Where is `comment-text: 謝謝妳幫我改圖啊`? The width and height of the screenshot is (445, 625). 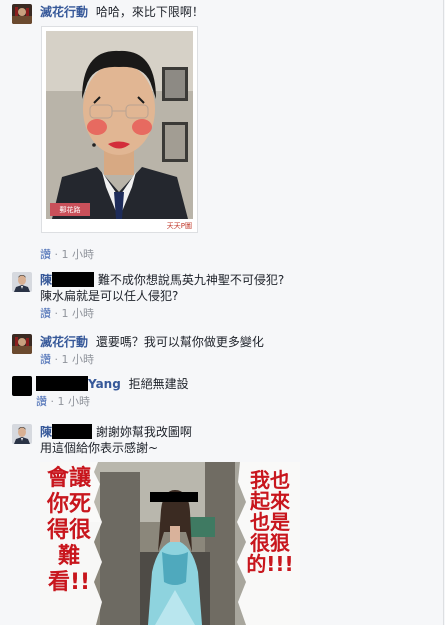 comment-text: 謝謝妳幫我改圖啊 is located at coordinates (143, 432).